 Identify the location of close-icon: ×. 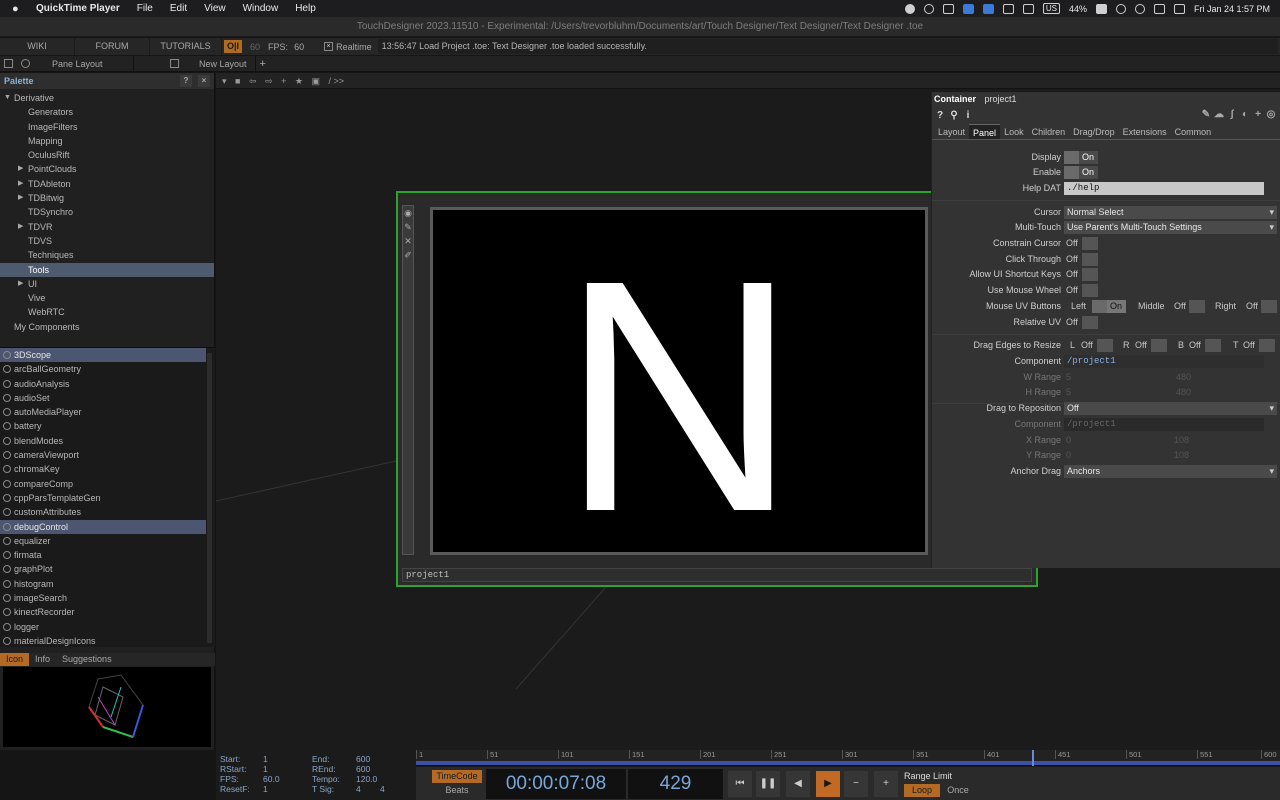
(204, 81).